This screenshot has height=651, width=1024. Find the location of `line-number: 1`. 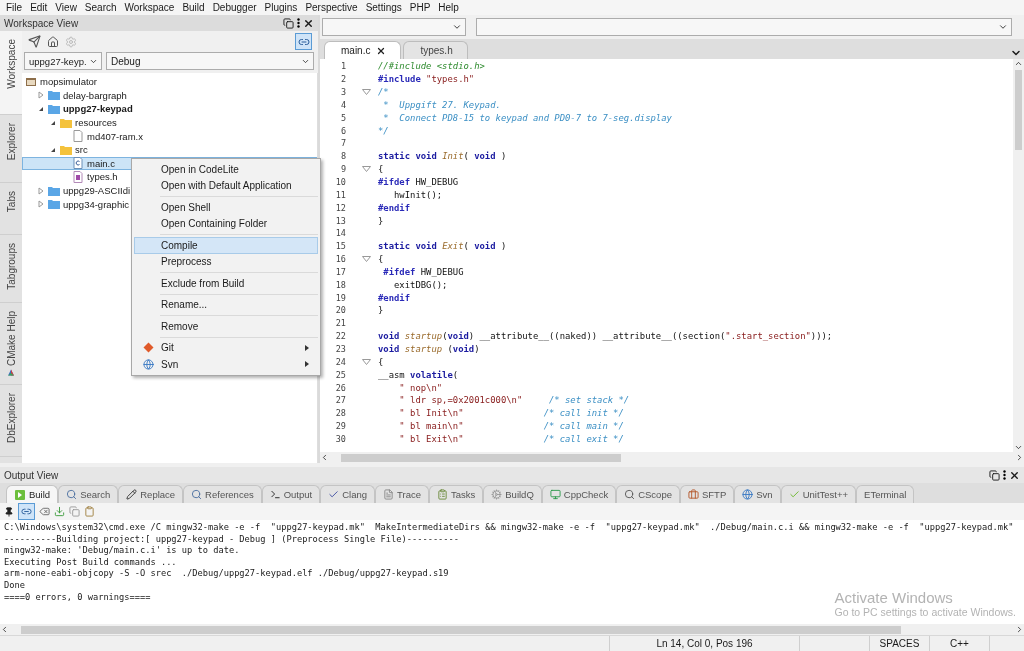

line-number: 1 is located at coordinates (343, 66).